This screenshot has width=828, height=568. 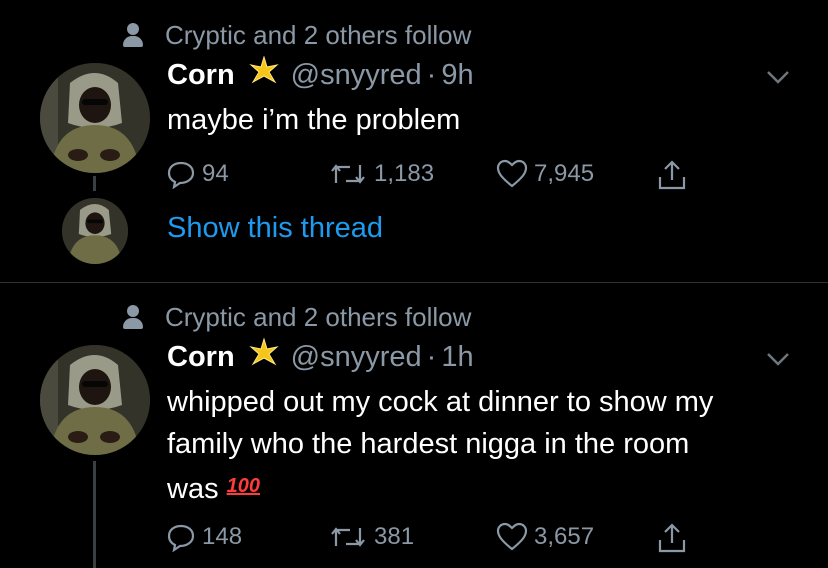 I want to click on reply-button: 94, so click(x=197, y=174).